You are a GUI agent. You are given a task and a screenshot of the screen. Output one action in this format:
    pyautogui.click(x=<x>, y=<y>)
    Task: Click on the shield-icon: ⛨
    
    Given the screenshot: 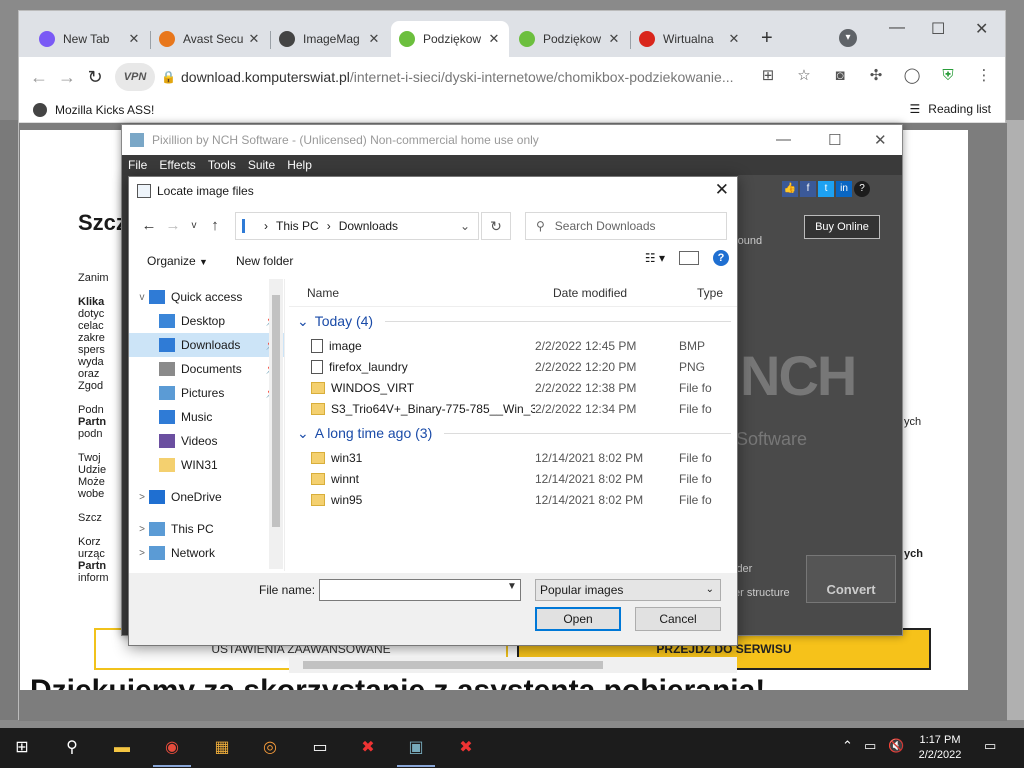 What is the action you would take?
    pyautogui.click(x=948, y=76)
    